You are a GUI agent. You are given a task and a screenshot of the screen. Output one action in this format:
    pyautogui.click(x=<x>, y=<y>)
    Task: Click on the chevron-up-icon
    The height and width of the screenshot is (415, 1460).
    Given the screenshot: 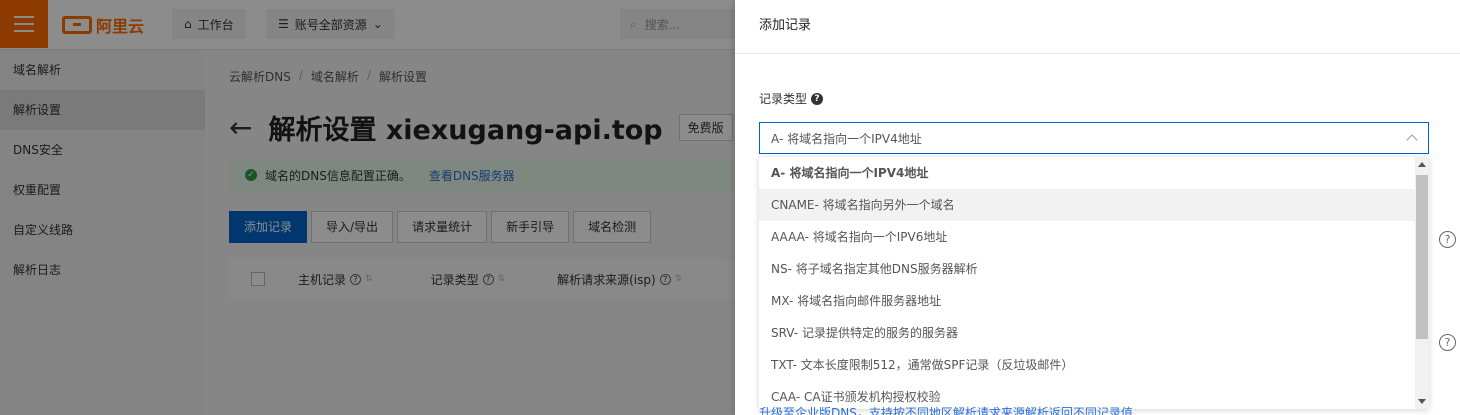 What is the action you would take?
    pyautogui.click(x=1412, y=140)
    